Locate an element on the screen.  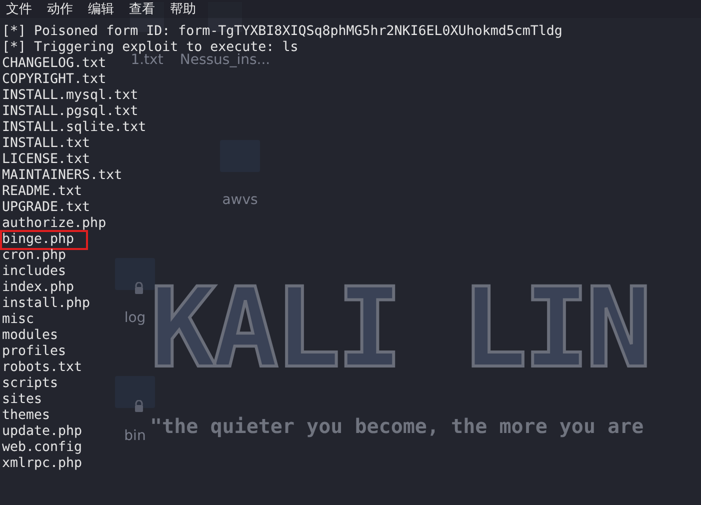
output-line: scripts is located at coordinates (31, 384).